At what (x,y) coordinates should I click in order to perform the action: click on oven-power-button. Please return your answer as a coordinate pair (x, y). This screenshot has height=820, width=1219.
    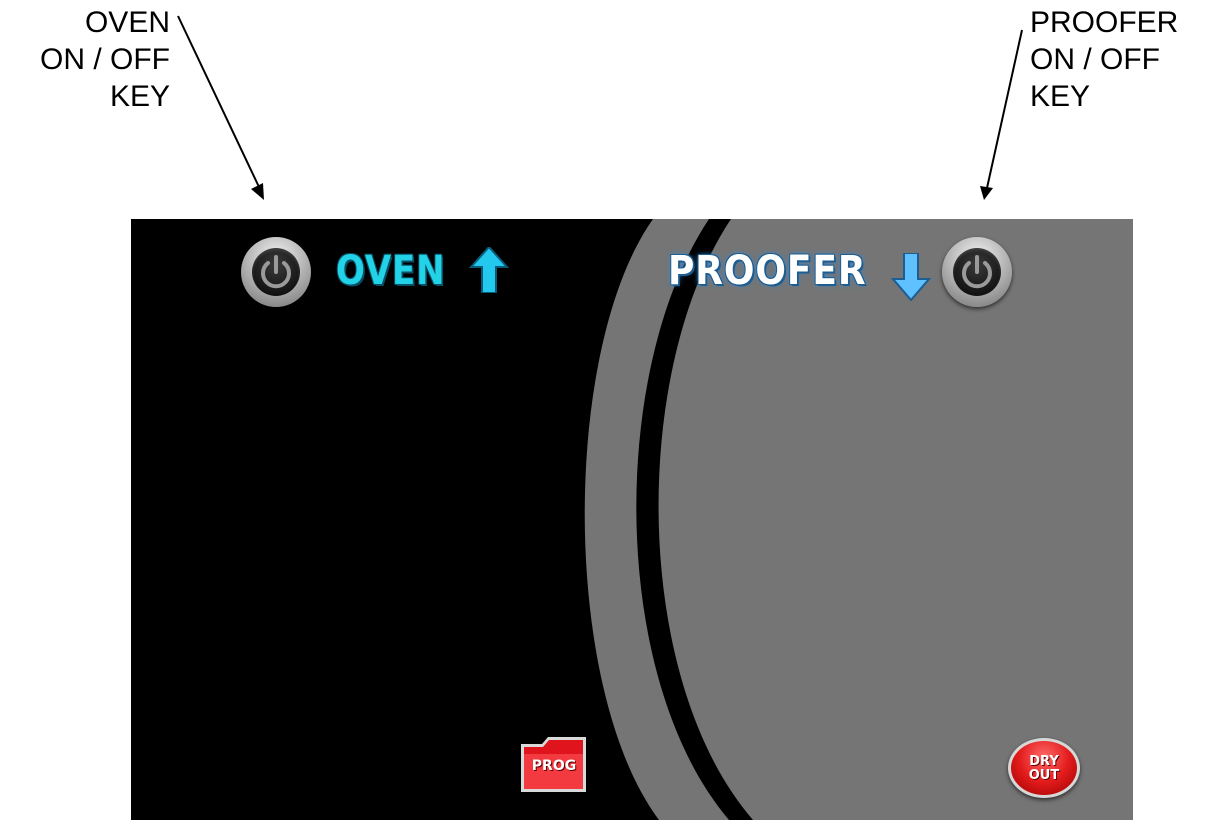
    Looking at the image, I should click on (276, 272).